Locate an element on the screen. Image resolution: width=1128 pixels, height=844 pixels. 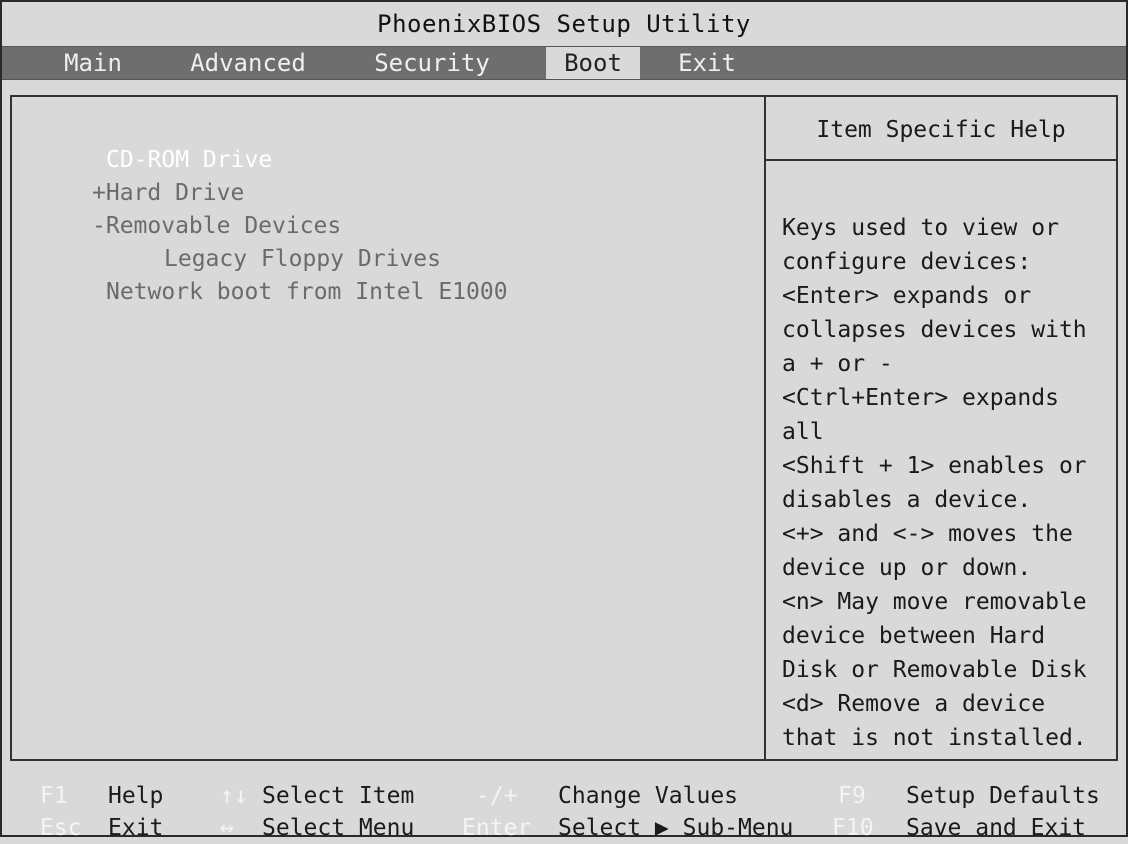
key-enter: Enter is located at coordinates (496, 828).